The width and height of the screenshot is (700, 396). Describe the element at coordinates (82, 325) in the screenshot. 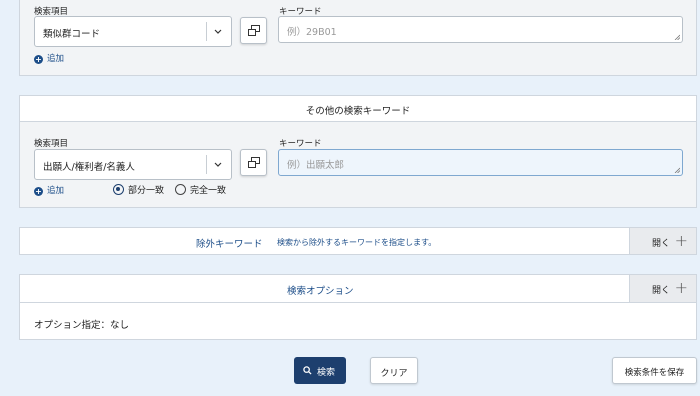

I see `options-summary: オプション指定：なし` at that location.